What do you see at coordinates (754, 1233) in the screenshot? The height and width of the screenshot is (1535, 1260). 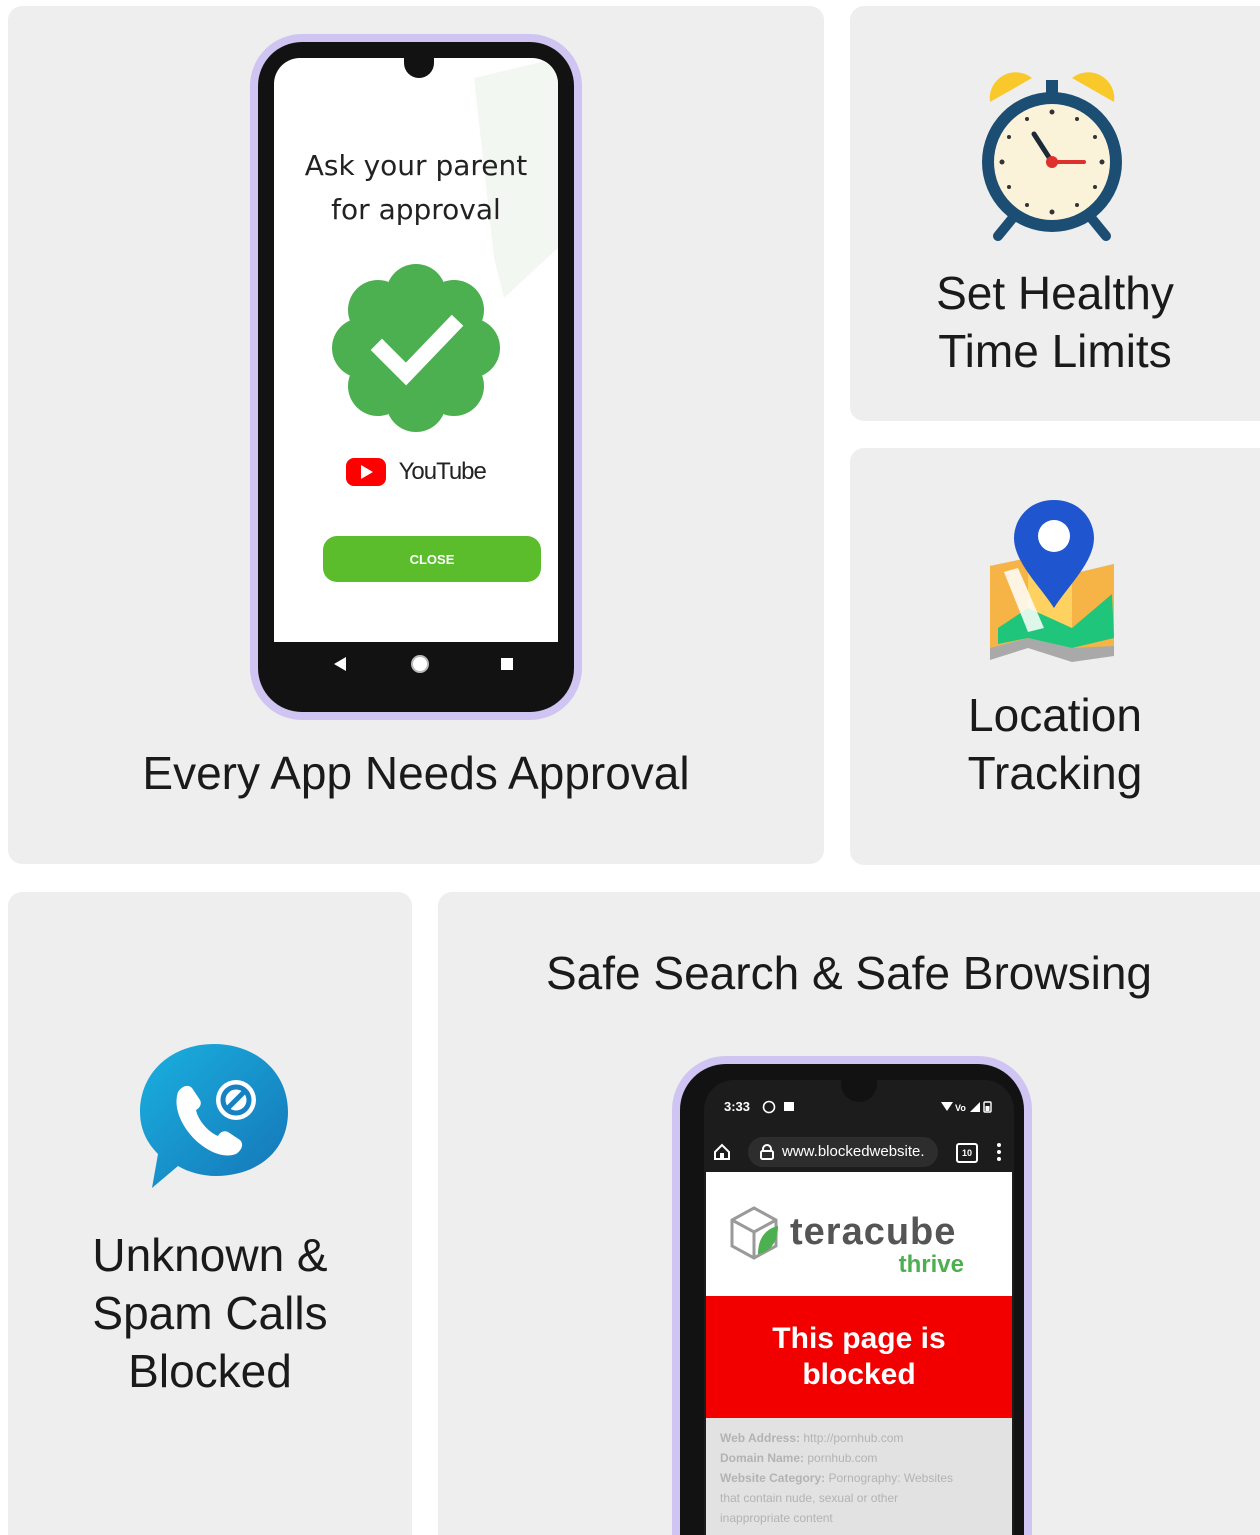 I see `teracube-logo-icon` at bounding box center [754, 1233].